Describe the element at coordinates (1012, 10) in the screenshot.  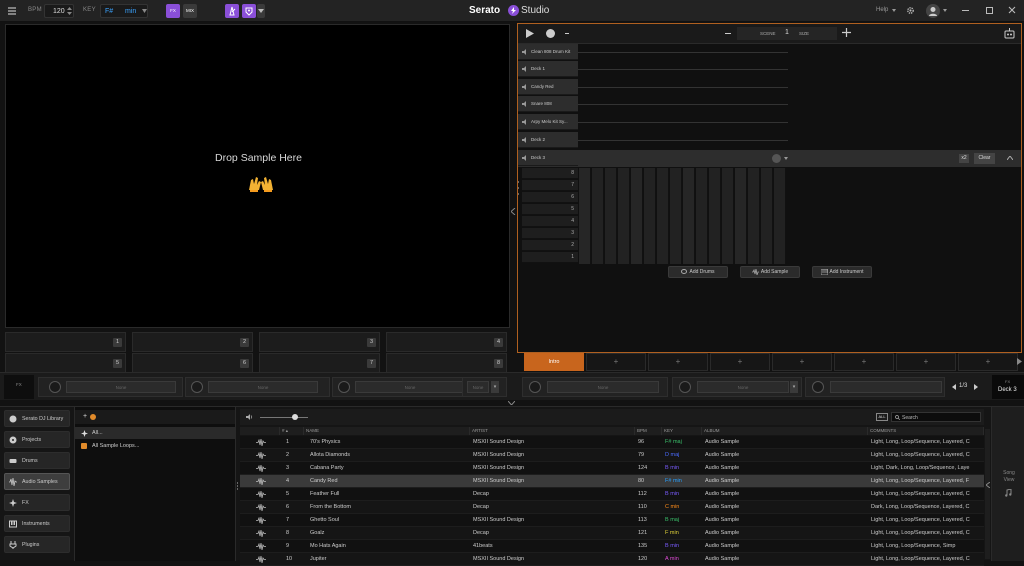
I see `close-window-icon` at that location.